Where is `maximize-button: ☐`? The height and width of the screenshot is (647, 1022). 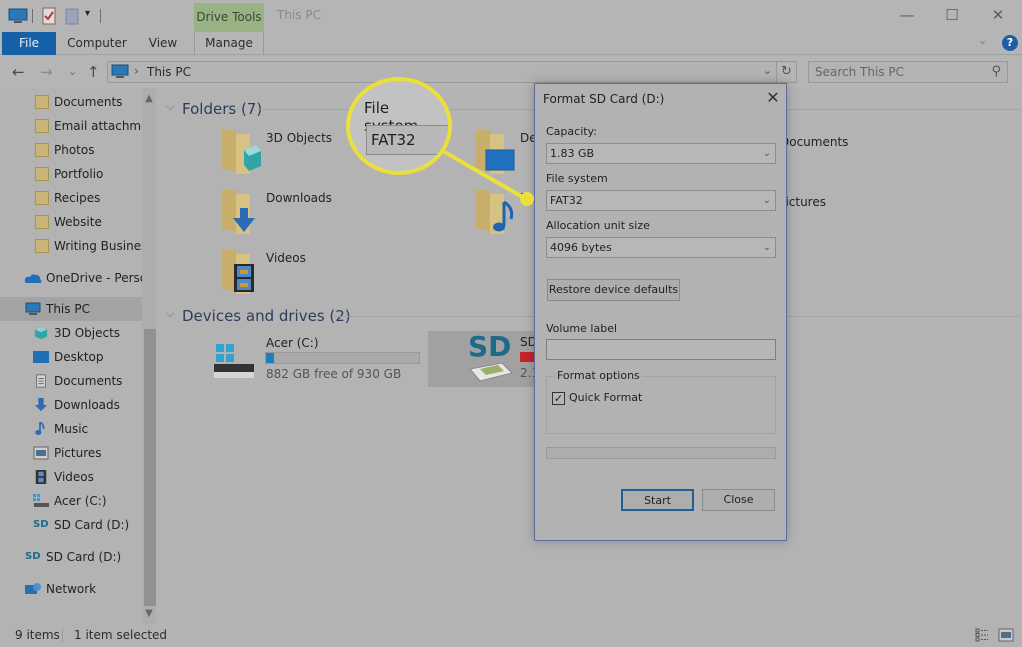
maximize-button: ☐ is located at coordinates (952, 15).